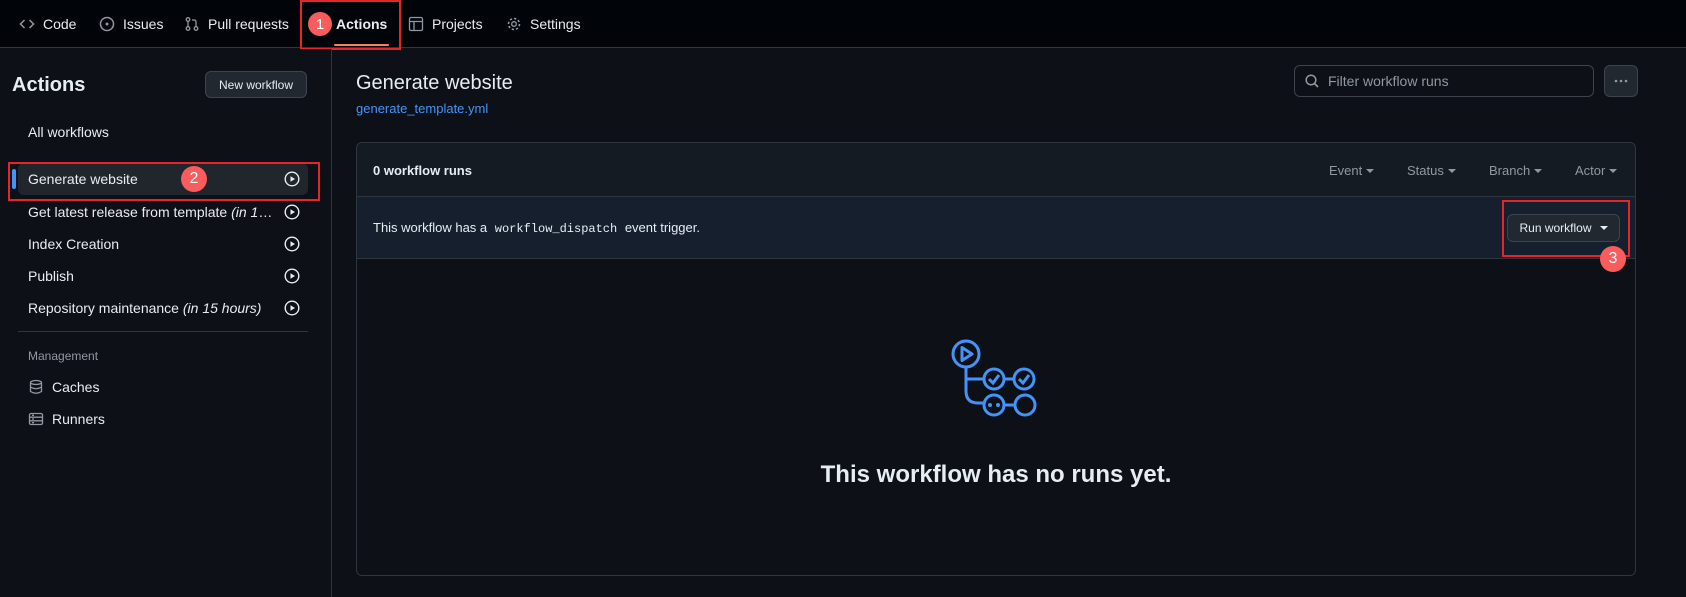 The width and height of the screenshot is (1686, 597). Describe the element at coordinates (163, 419) in the screenshot. I see `sidebar-item-runners: Runners` at that location.